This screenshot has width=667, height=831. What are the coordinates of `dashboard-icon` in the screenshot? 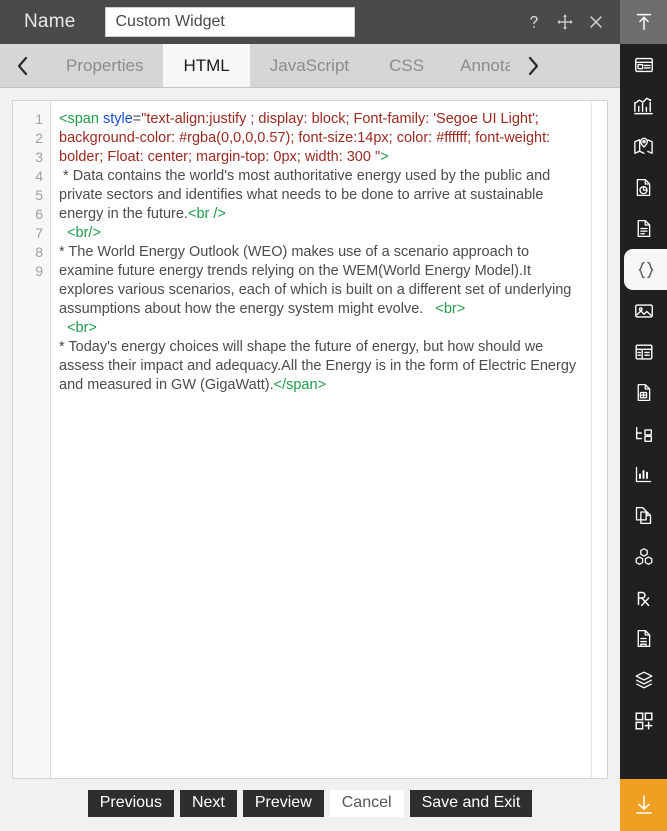 It's located at (643, 64).